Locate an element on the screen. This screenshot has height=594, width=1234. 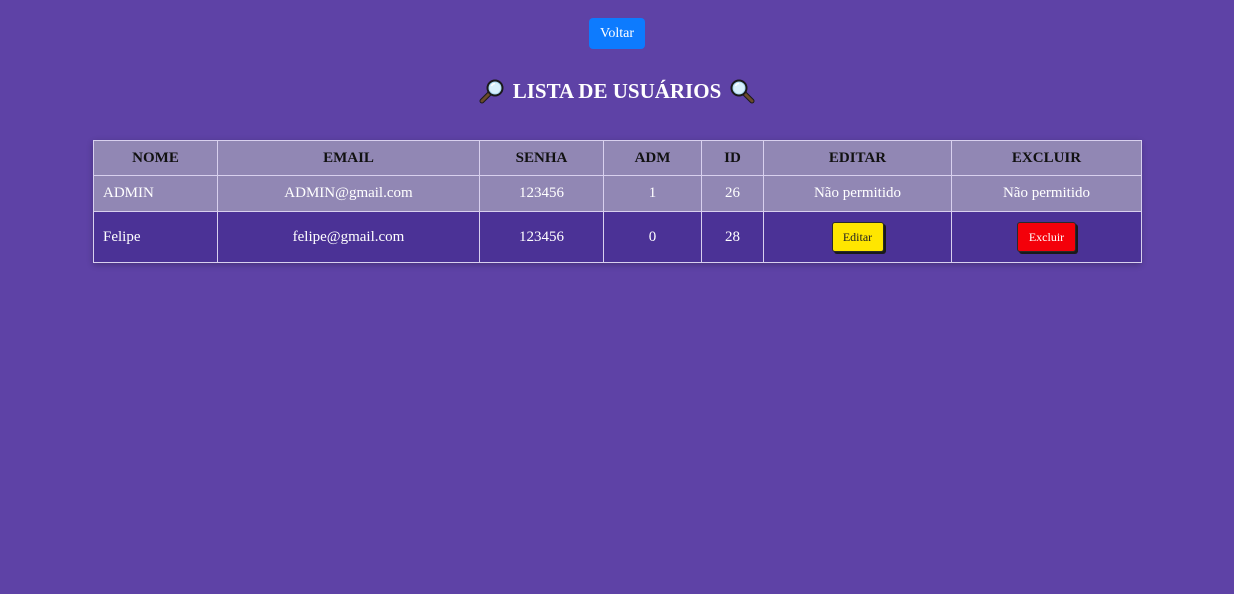
column-header-email: EMAIL is located at coordinates (348, 158).